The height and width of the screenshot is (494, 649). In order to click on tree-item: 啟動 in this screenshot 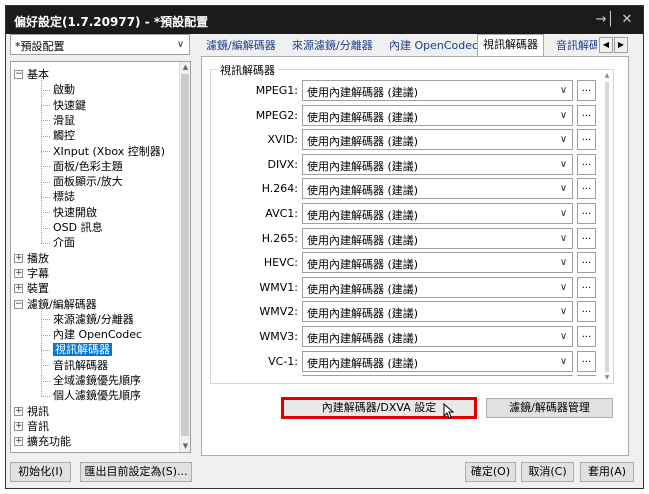, I will do `click(58, 89)`.